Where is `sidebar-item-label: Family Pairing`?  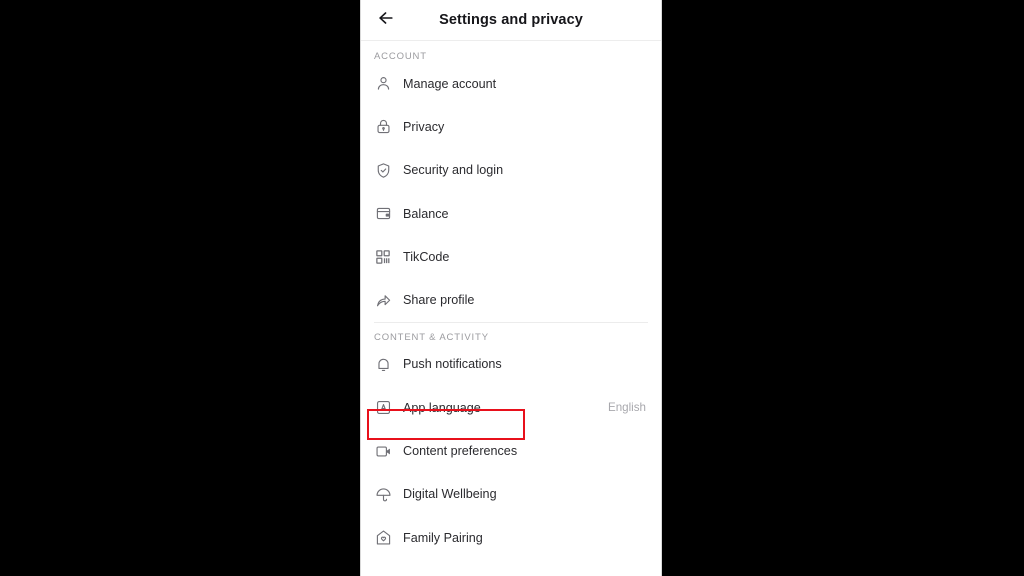
sidebar-item-label: Family Pairing is located at coordinates (443, 537).